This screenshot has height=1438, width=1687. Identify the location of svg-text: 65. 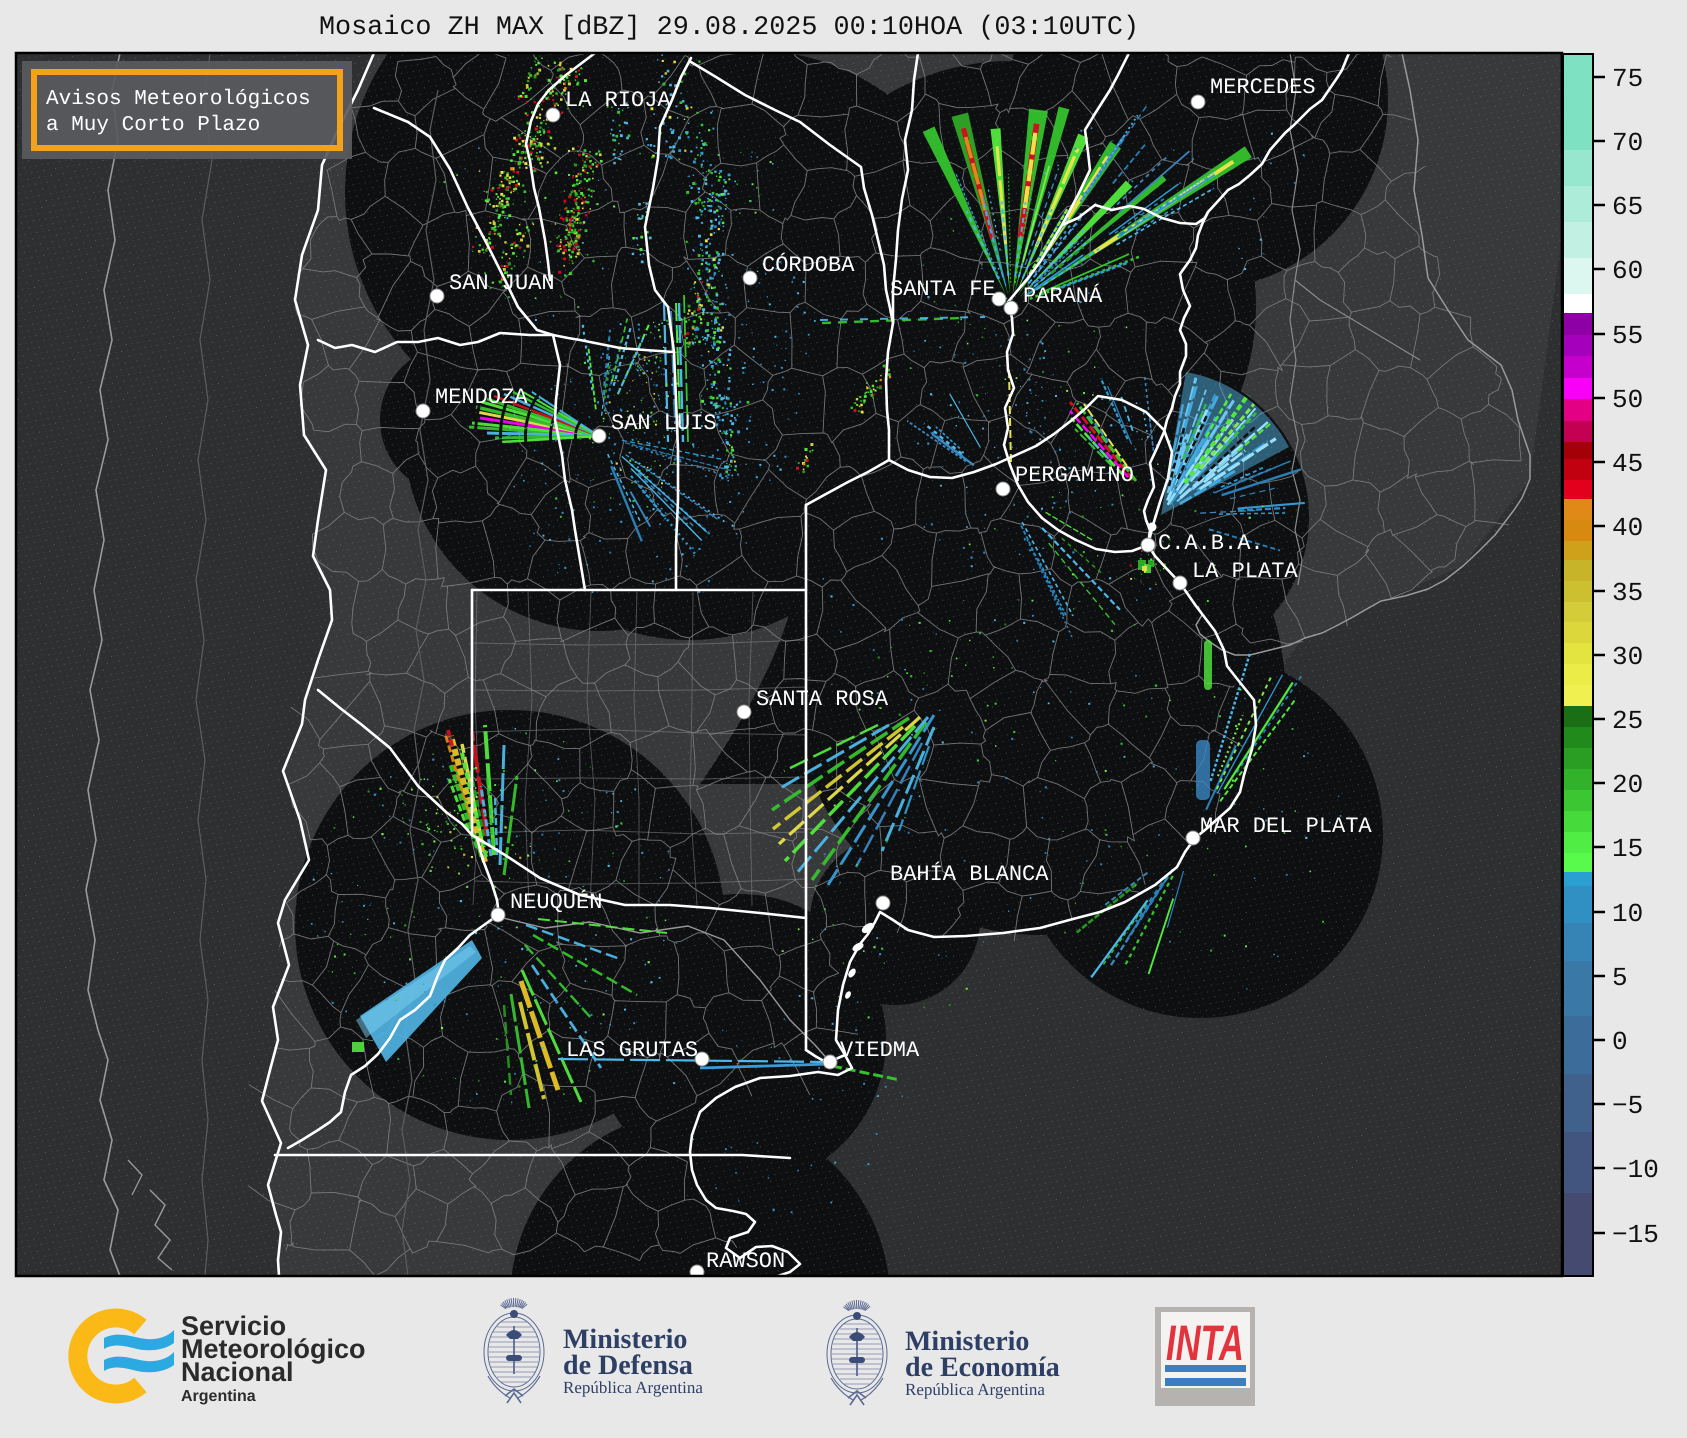
(1627, 207).